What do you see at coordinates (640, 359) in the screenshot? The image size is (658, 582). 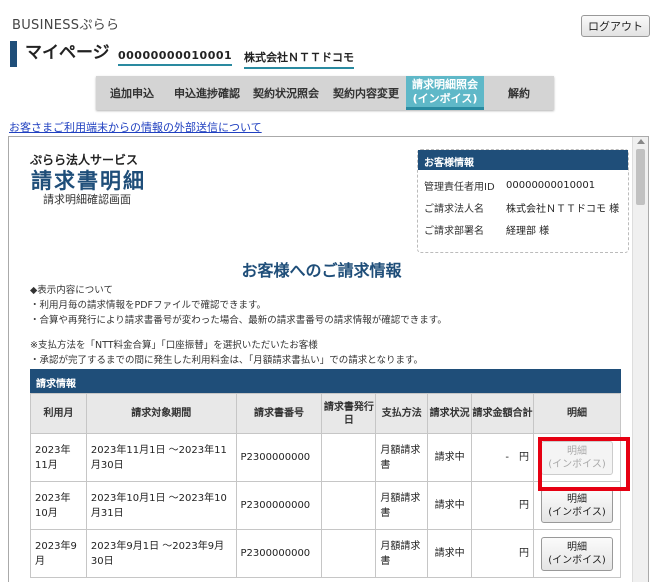 I see `scrollbar` at bounding box center [640, 359].